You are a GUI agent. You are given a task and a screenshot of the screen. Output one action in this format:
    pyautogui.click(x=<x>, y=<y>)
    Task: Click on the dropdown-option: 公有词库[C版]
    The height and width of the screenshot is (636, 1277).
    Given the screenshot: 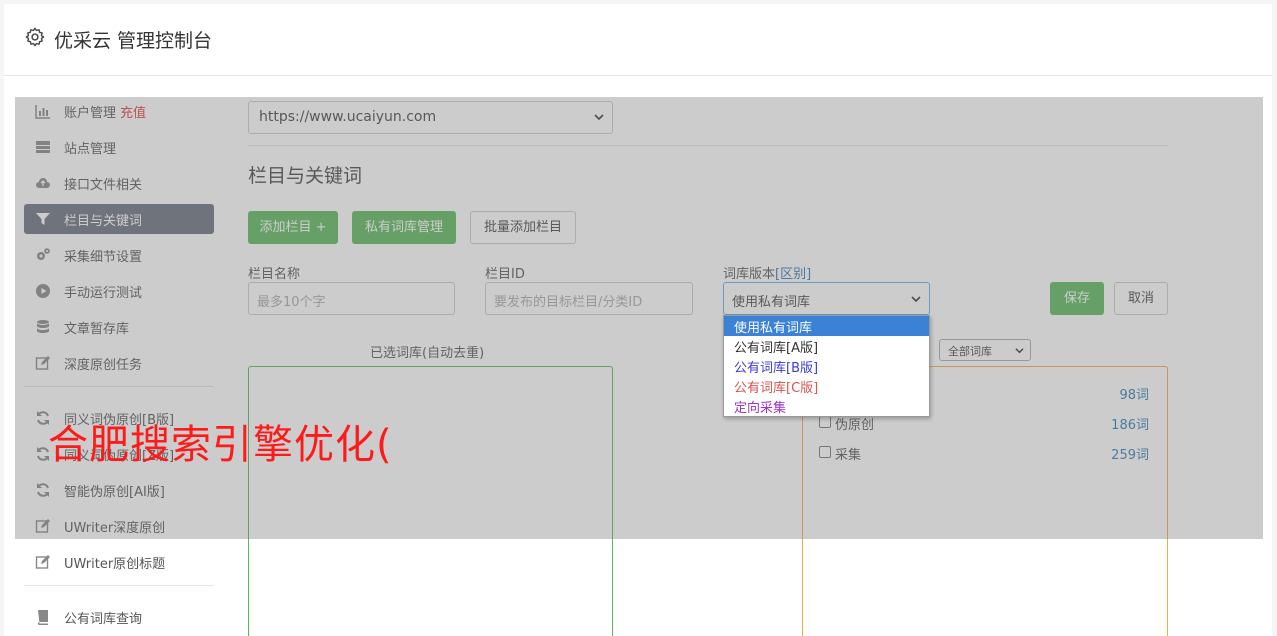 What is the action you would take?
    pyautogui.click(x=826, y=386)
    